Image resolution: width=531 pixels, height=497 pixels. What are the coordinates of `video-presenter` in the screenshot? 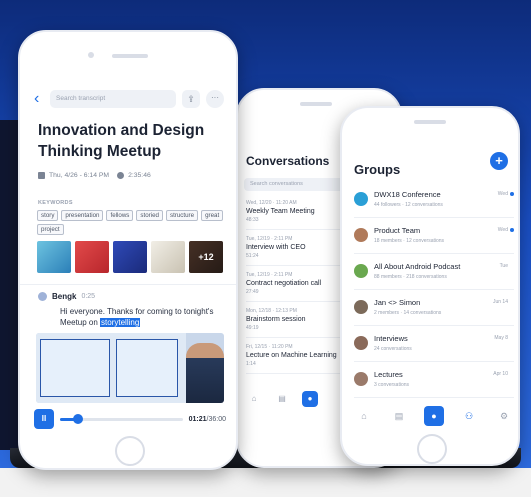 It's located at (205, 373).